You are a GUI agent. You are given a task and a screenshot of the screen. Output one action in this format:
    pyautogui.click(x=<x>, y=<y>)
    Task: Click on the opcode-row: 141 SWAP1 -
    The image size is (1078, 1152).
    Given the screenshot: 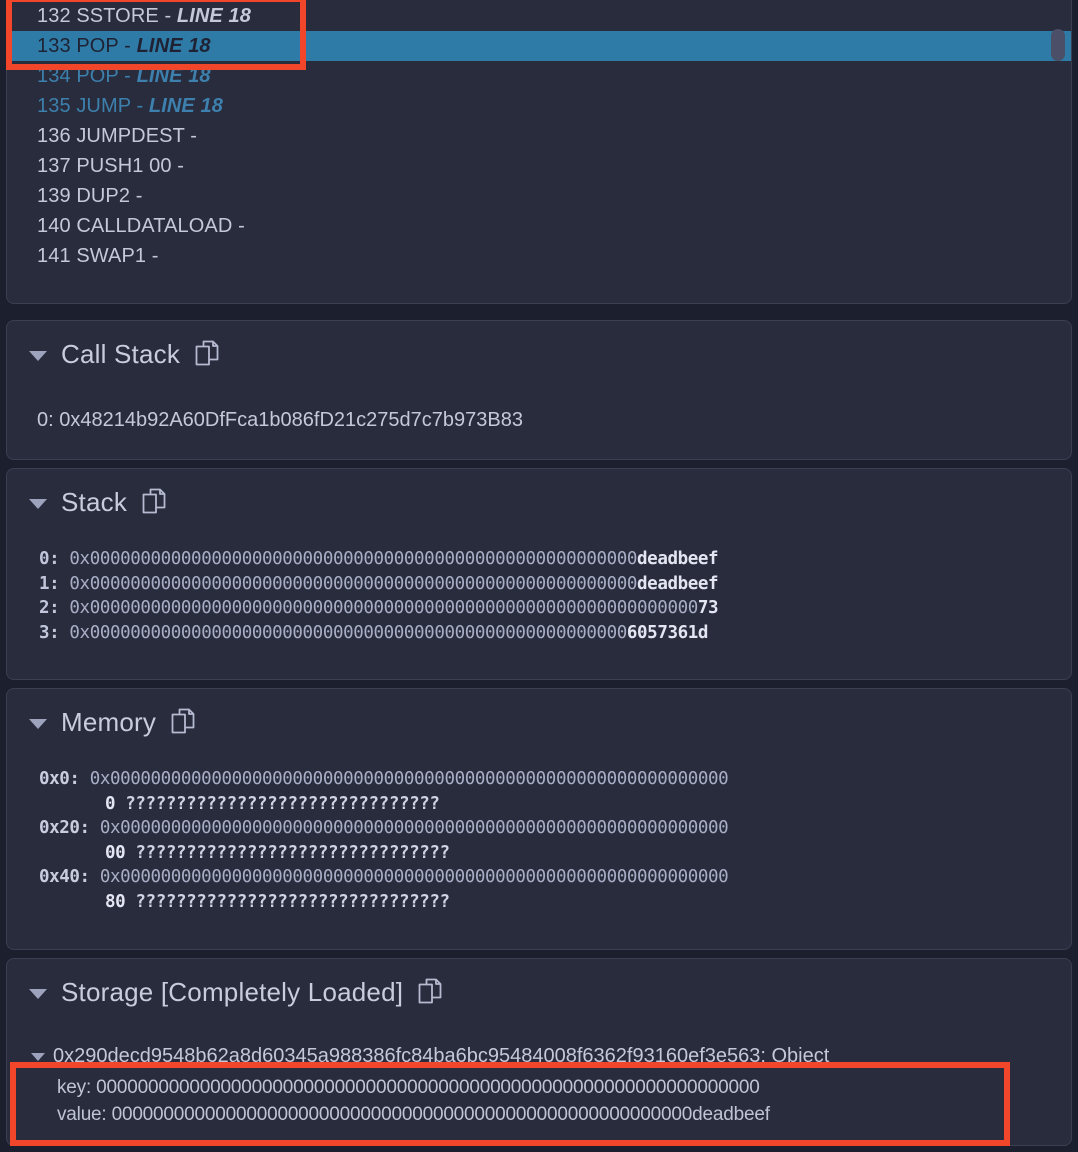 What is the action you would take?
    pyautogui.click(x=539, y=256)
    